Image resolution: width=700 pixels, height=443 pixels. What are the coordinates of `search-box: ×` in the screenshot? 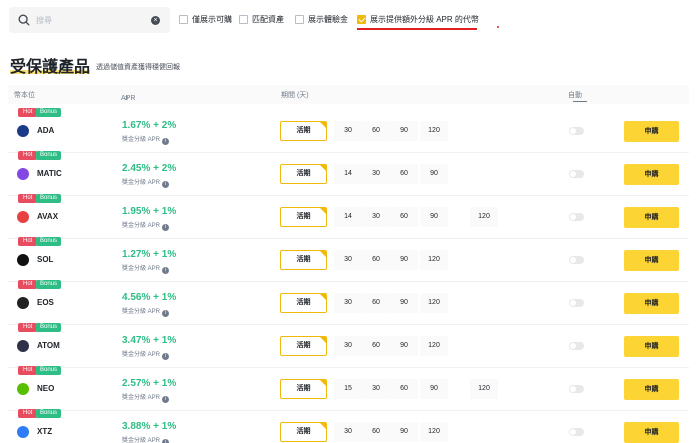 It's located at (89, 20).